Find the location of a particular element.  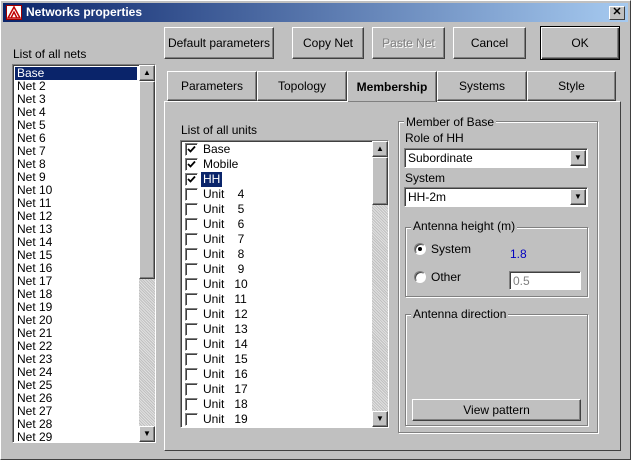

units-scrollbar: ▲ ▼ is located at coordinates (380, 284).